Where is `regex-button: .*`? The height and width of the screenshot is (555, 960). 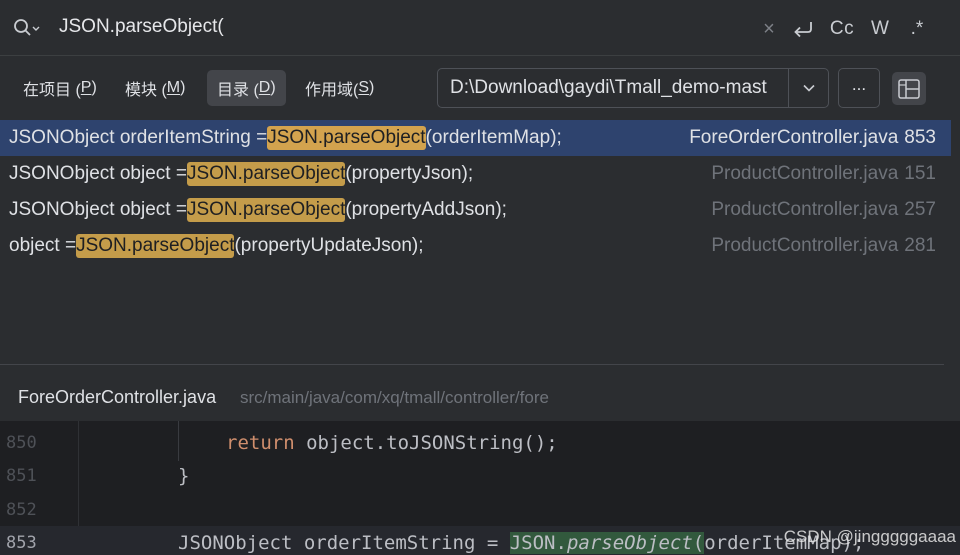
regex-button: .* is located at coordinates (917, 29).